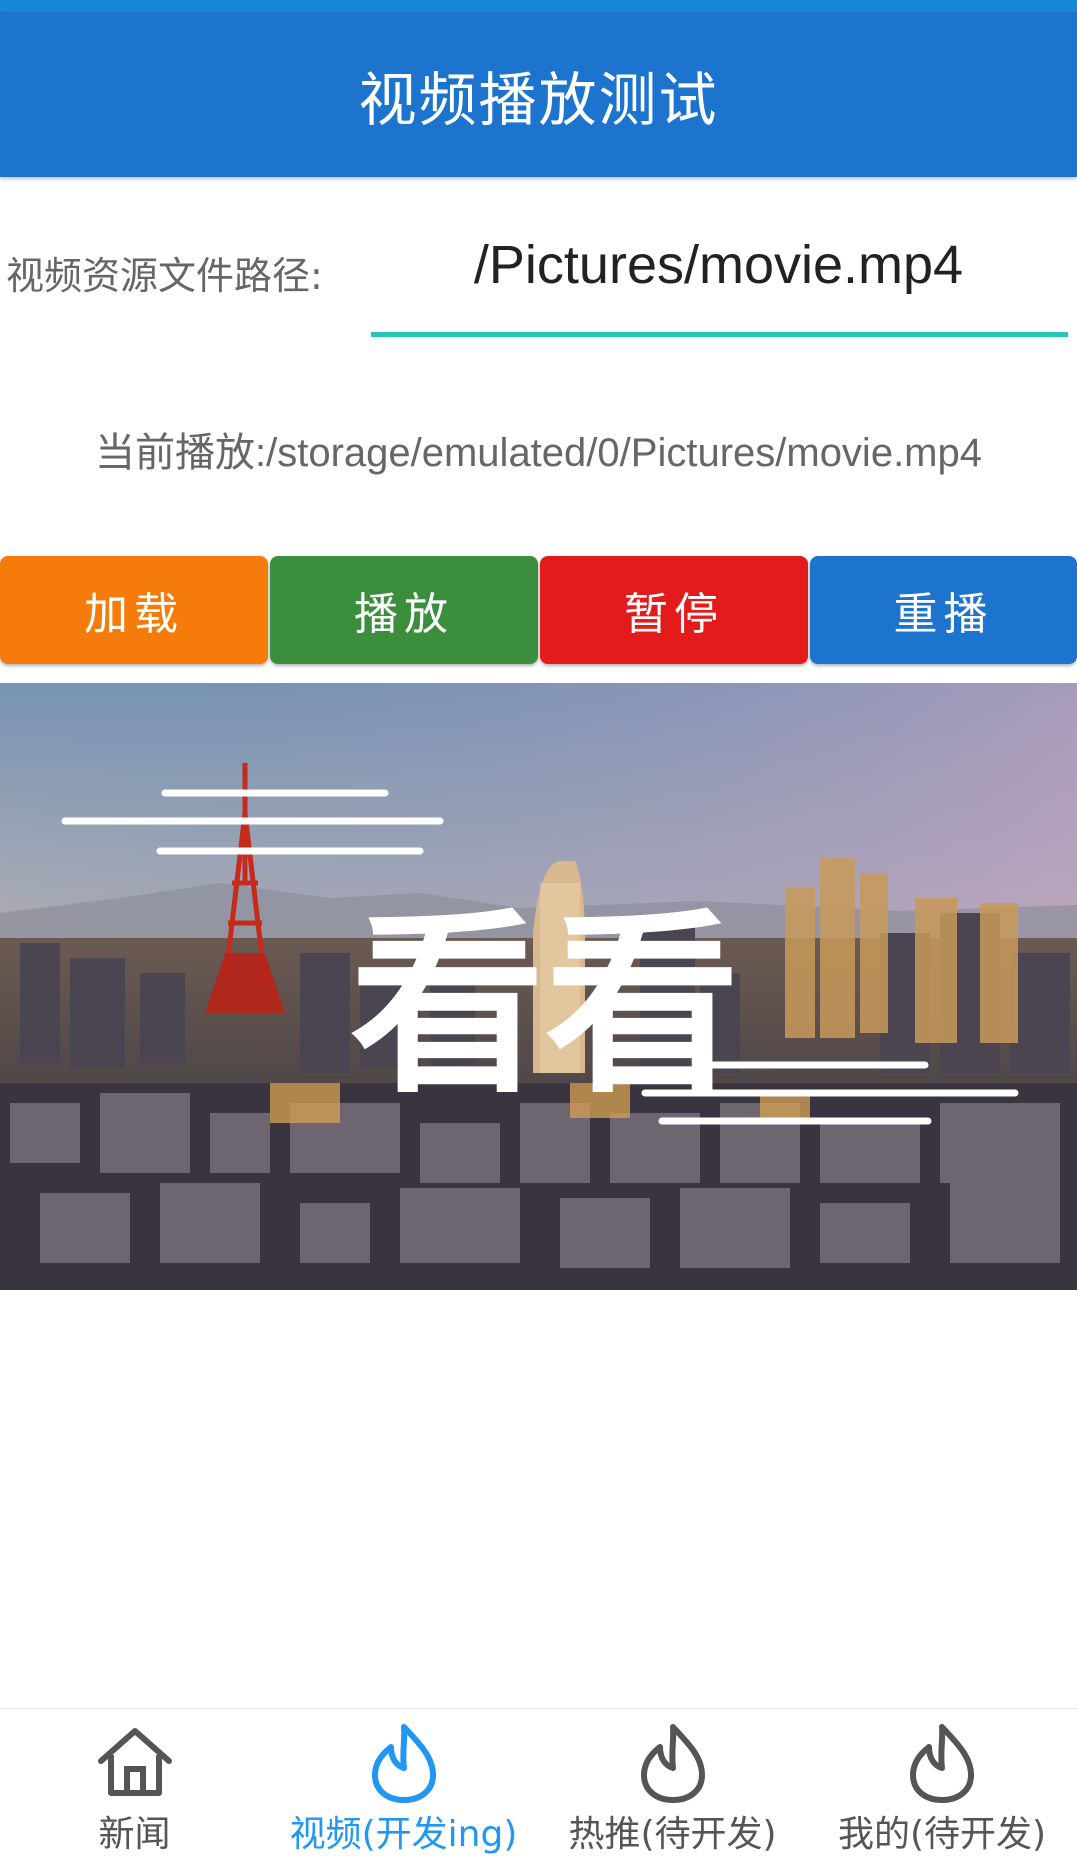 This screenshot has height=1858, width=1077. I want to click on nav-item-video: 视频(开发ing), so click(403, 1783).